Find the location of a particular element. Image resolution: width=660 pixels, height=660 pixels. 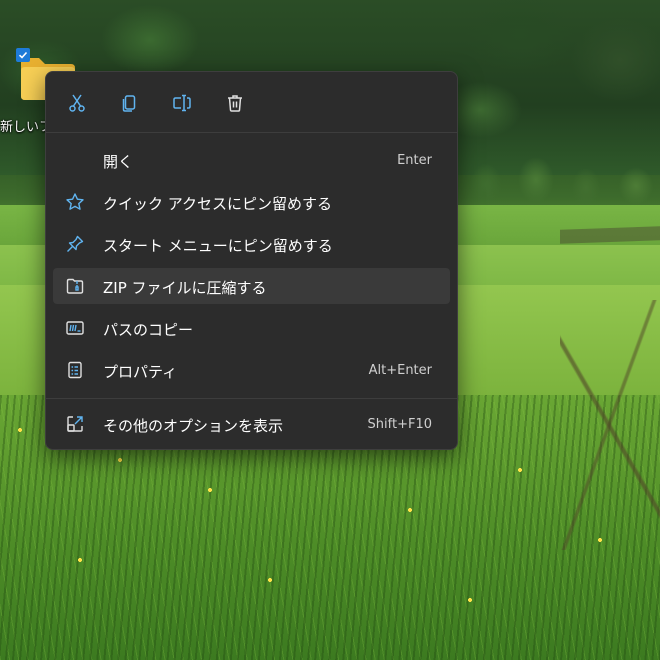

zip-icon is located at coordinates (75, 286).